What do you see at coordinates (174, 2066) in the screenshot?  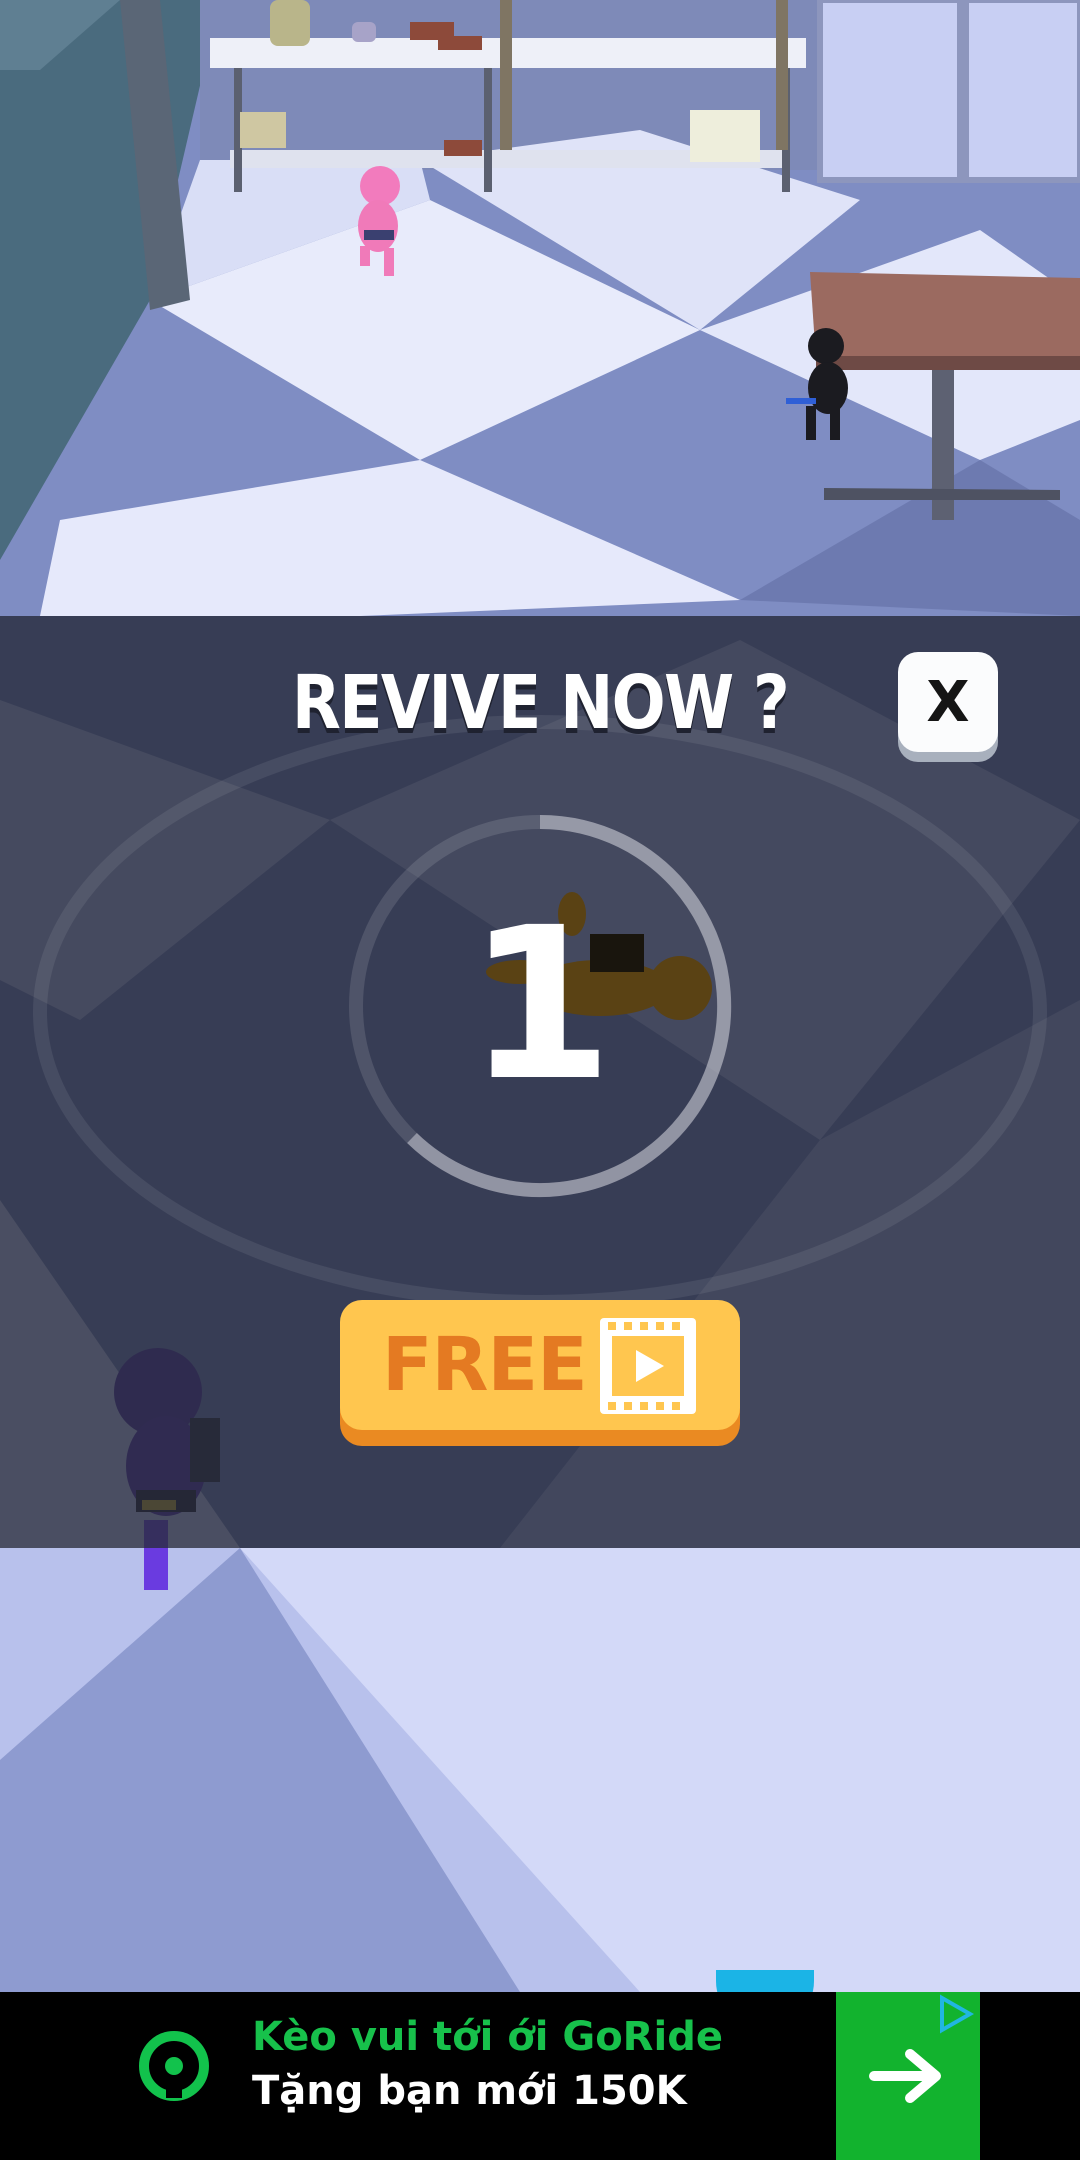 I see `gojek-logo-icon` at bounding box center [174, 2066].